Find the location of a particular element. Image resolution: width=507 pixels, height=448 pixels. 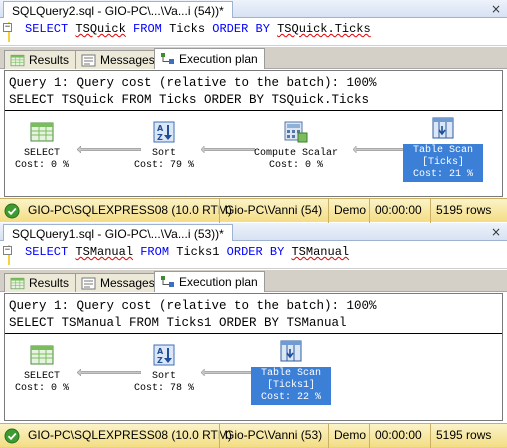

plan-node-table-scan: Table Scan [Ticks] Cost: 21 % is located at coordinates (443, 149).